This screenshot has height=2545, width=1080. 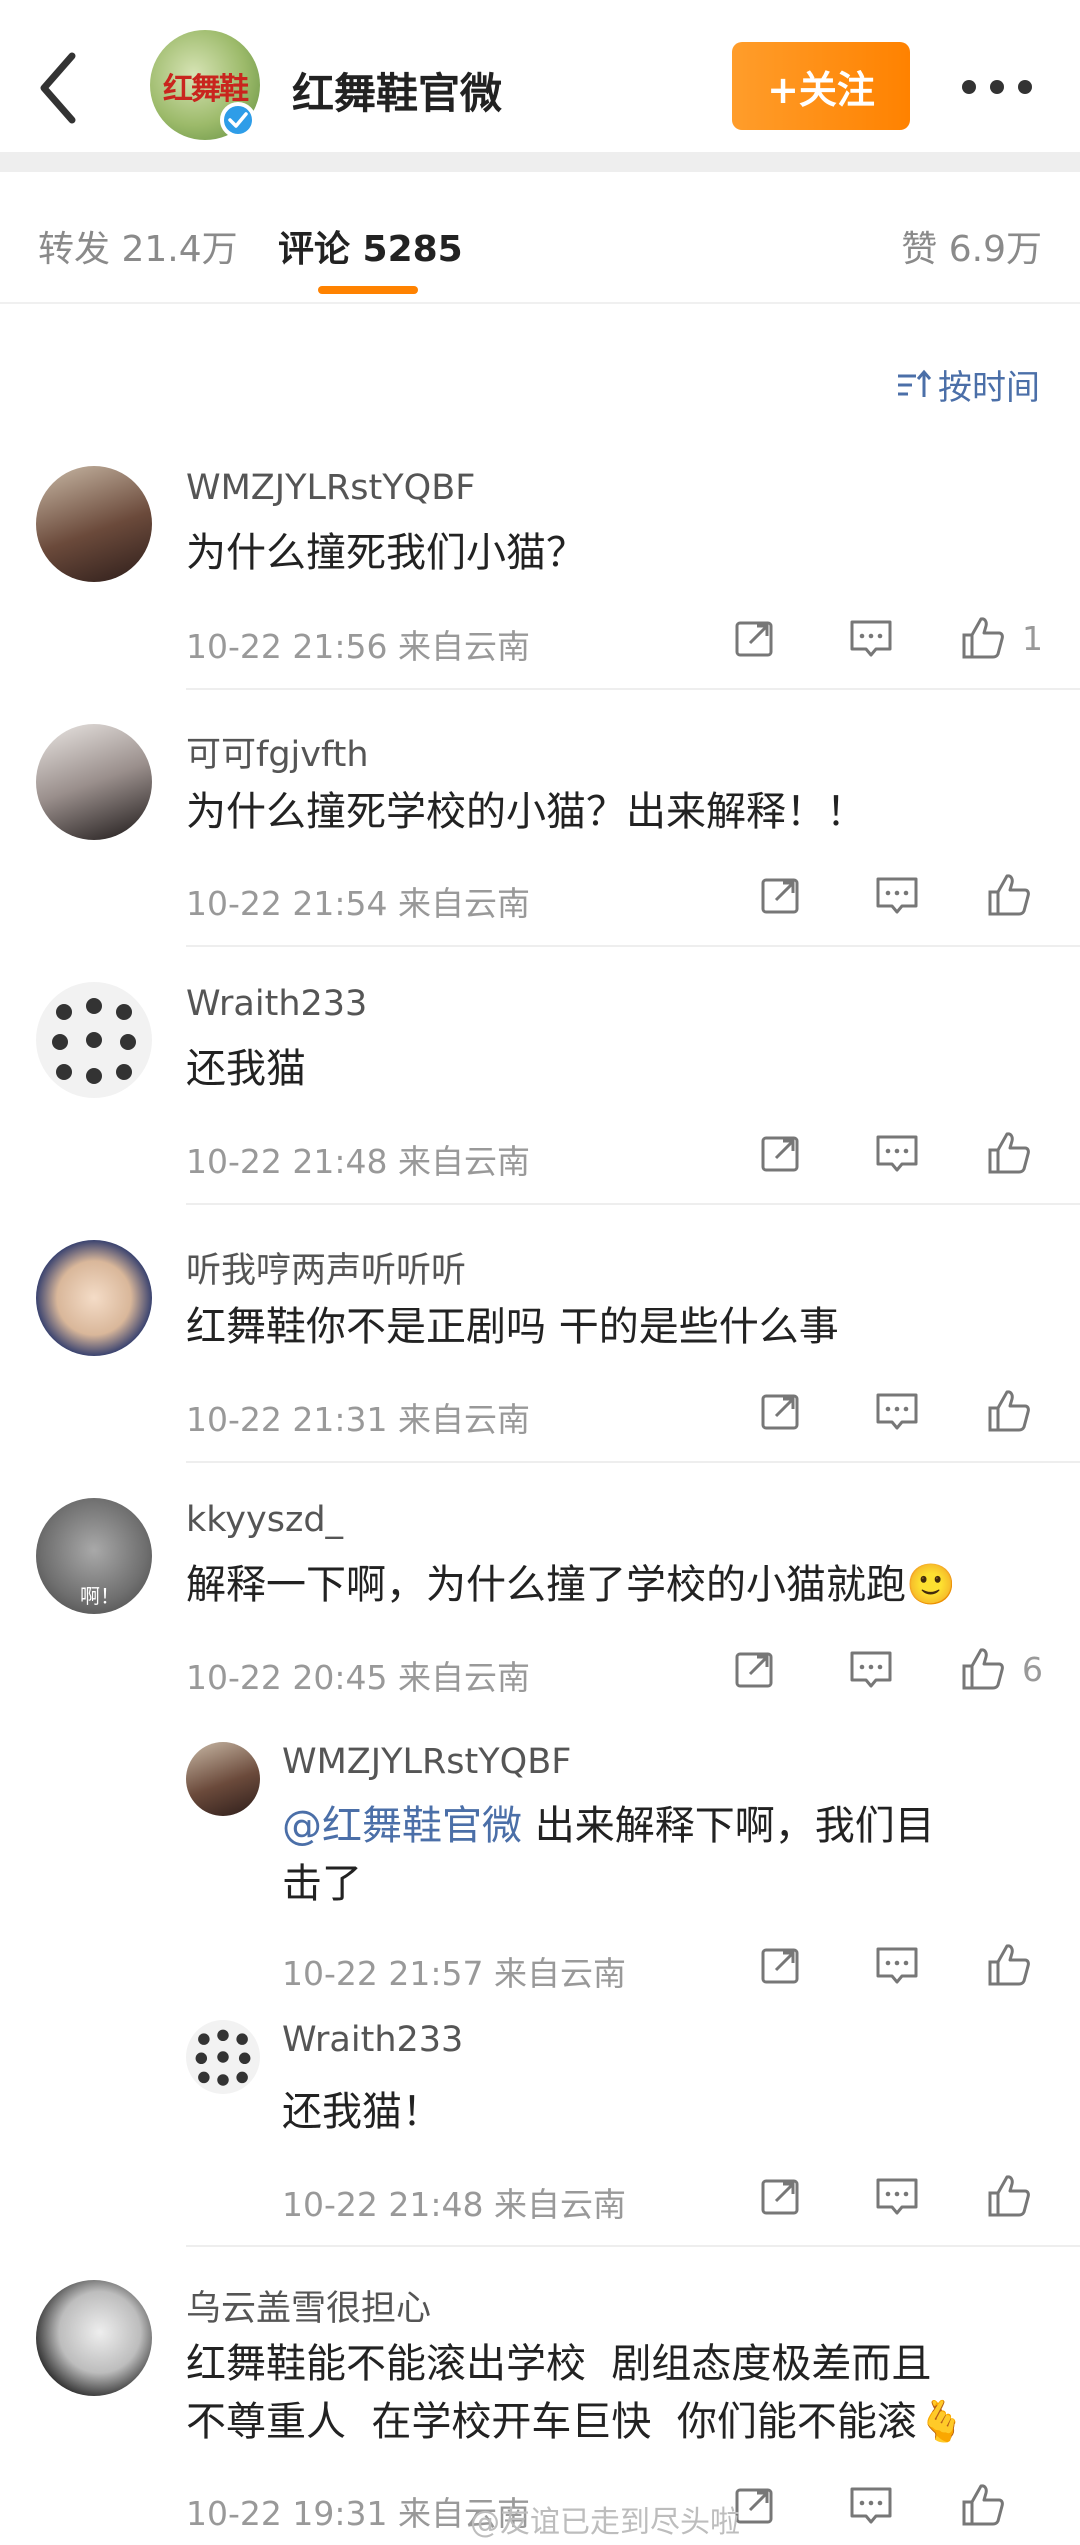 What do you see at coordinates (971, 246) in the screenshot?
I see `tab-likes: 赞 6.9万` at bounding box center [971, 246].